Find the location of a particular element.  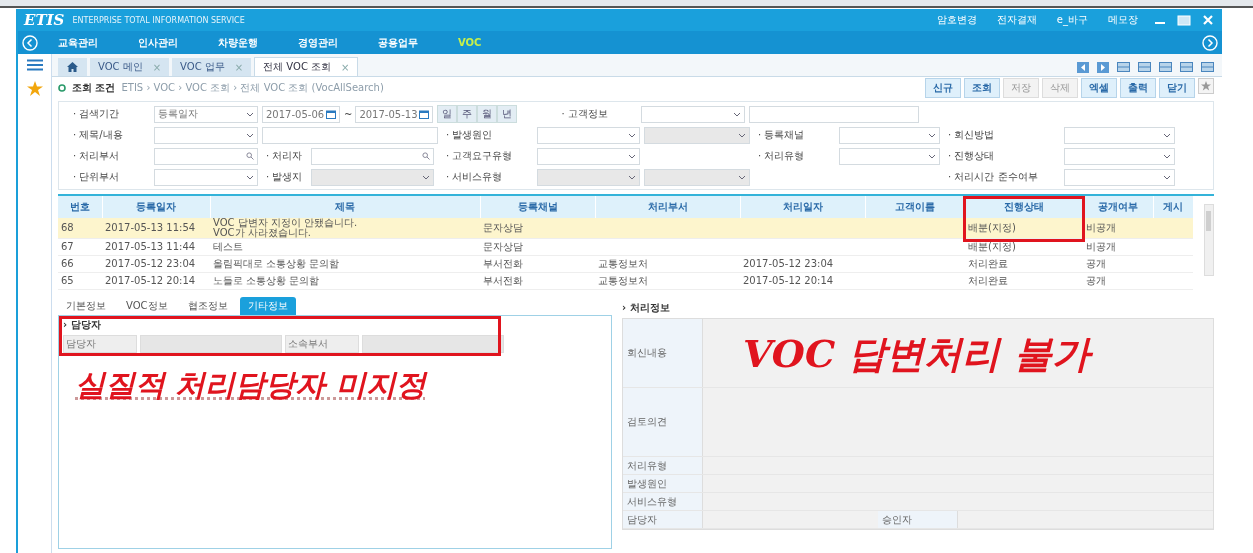

table-cell: 처리완료 is located at coordinates (988, 280).